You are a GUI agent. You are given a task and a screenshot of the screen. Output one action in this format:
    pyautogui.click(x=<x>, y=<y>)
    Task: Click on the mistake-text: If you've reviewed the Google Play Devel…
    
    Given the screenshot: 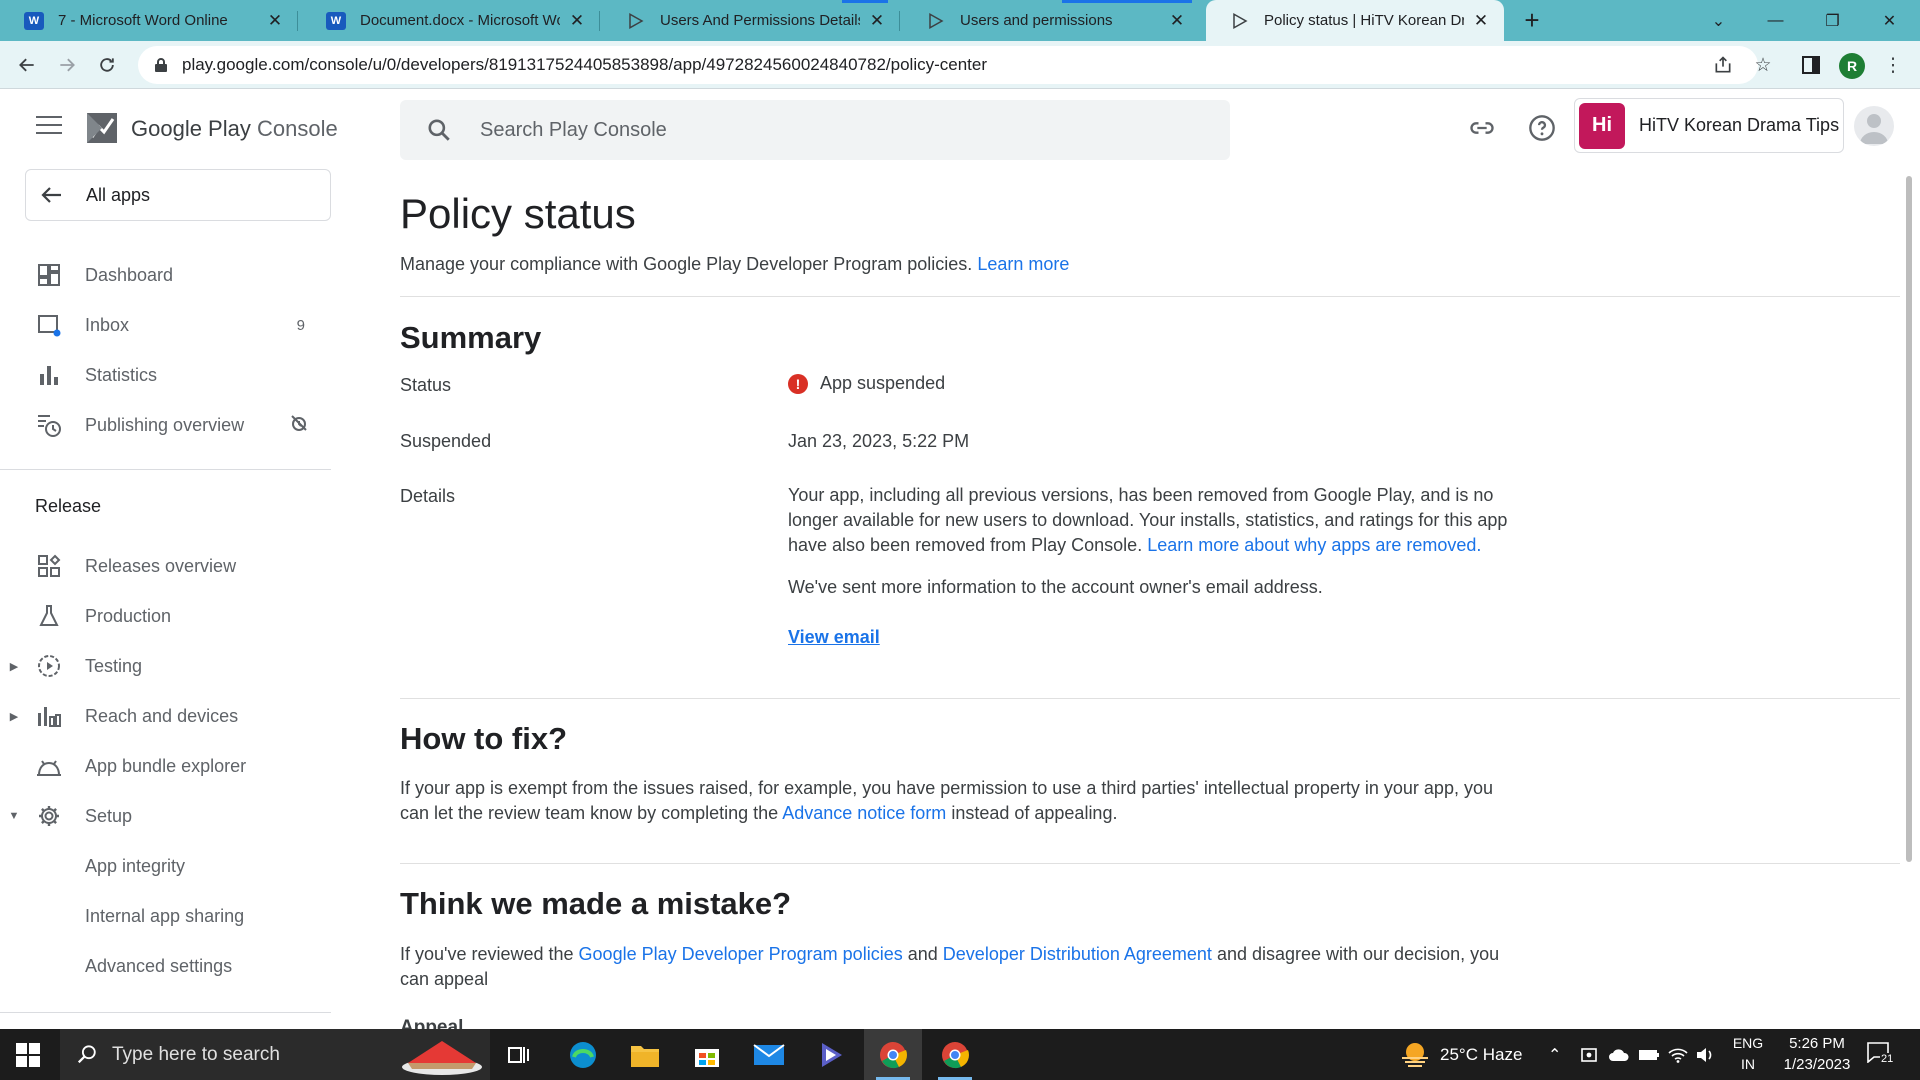 What is the action you would take?
    pyautogui.click(x=965, y=967)
    